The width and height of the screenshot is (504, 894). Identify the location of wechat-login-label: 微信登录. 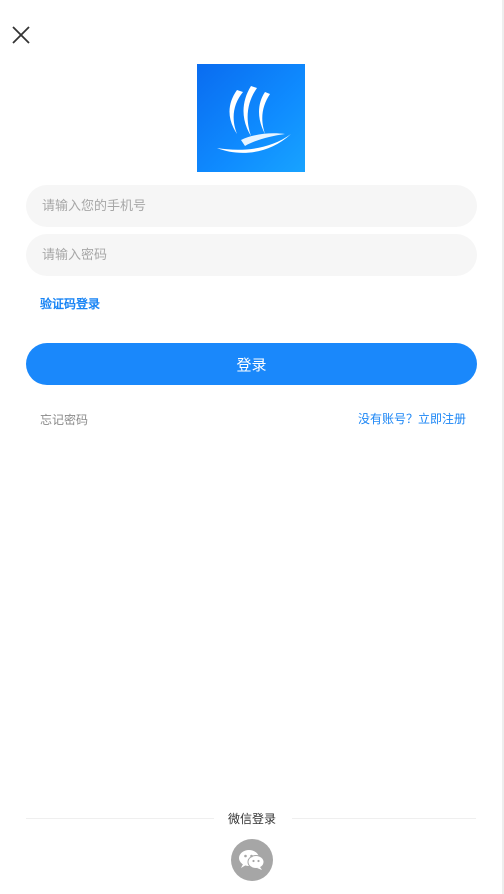
(251, 819).